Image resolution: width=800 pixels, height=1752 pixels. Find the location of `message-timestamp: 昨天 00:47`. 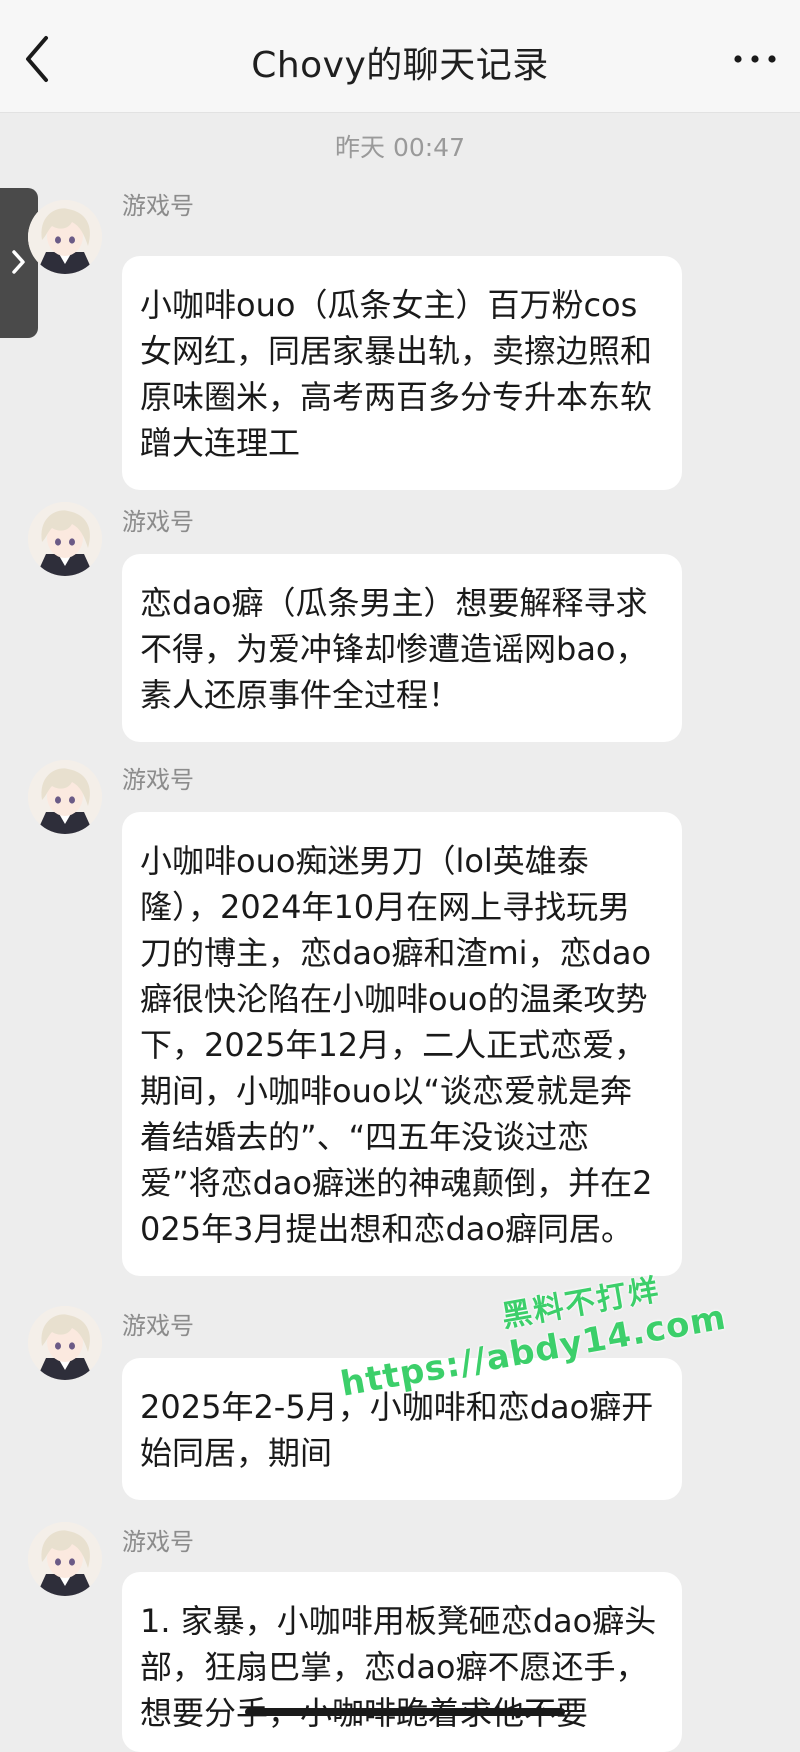

message-timestamp: 昨天 00:47 is located at coordinates (400, 147).